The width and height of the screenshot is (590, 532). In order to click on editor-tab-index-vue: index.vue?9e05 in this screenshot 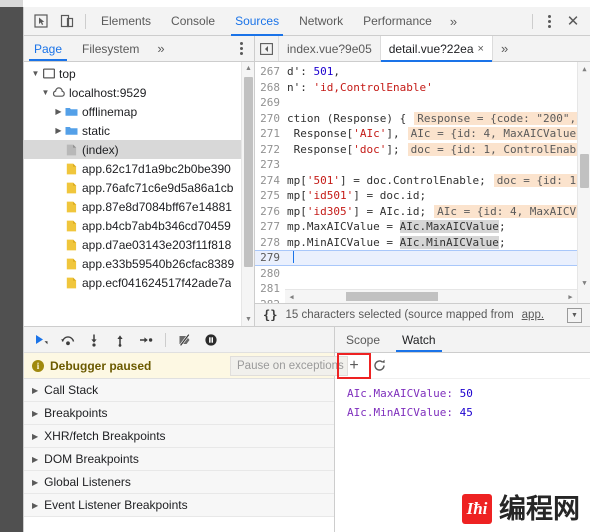, I will do `click(330, 48)`.